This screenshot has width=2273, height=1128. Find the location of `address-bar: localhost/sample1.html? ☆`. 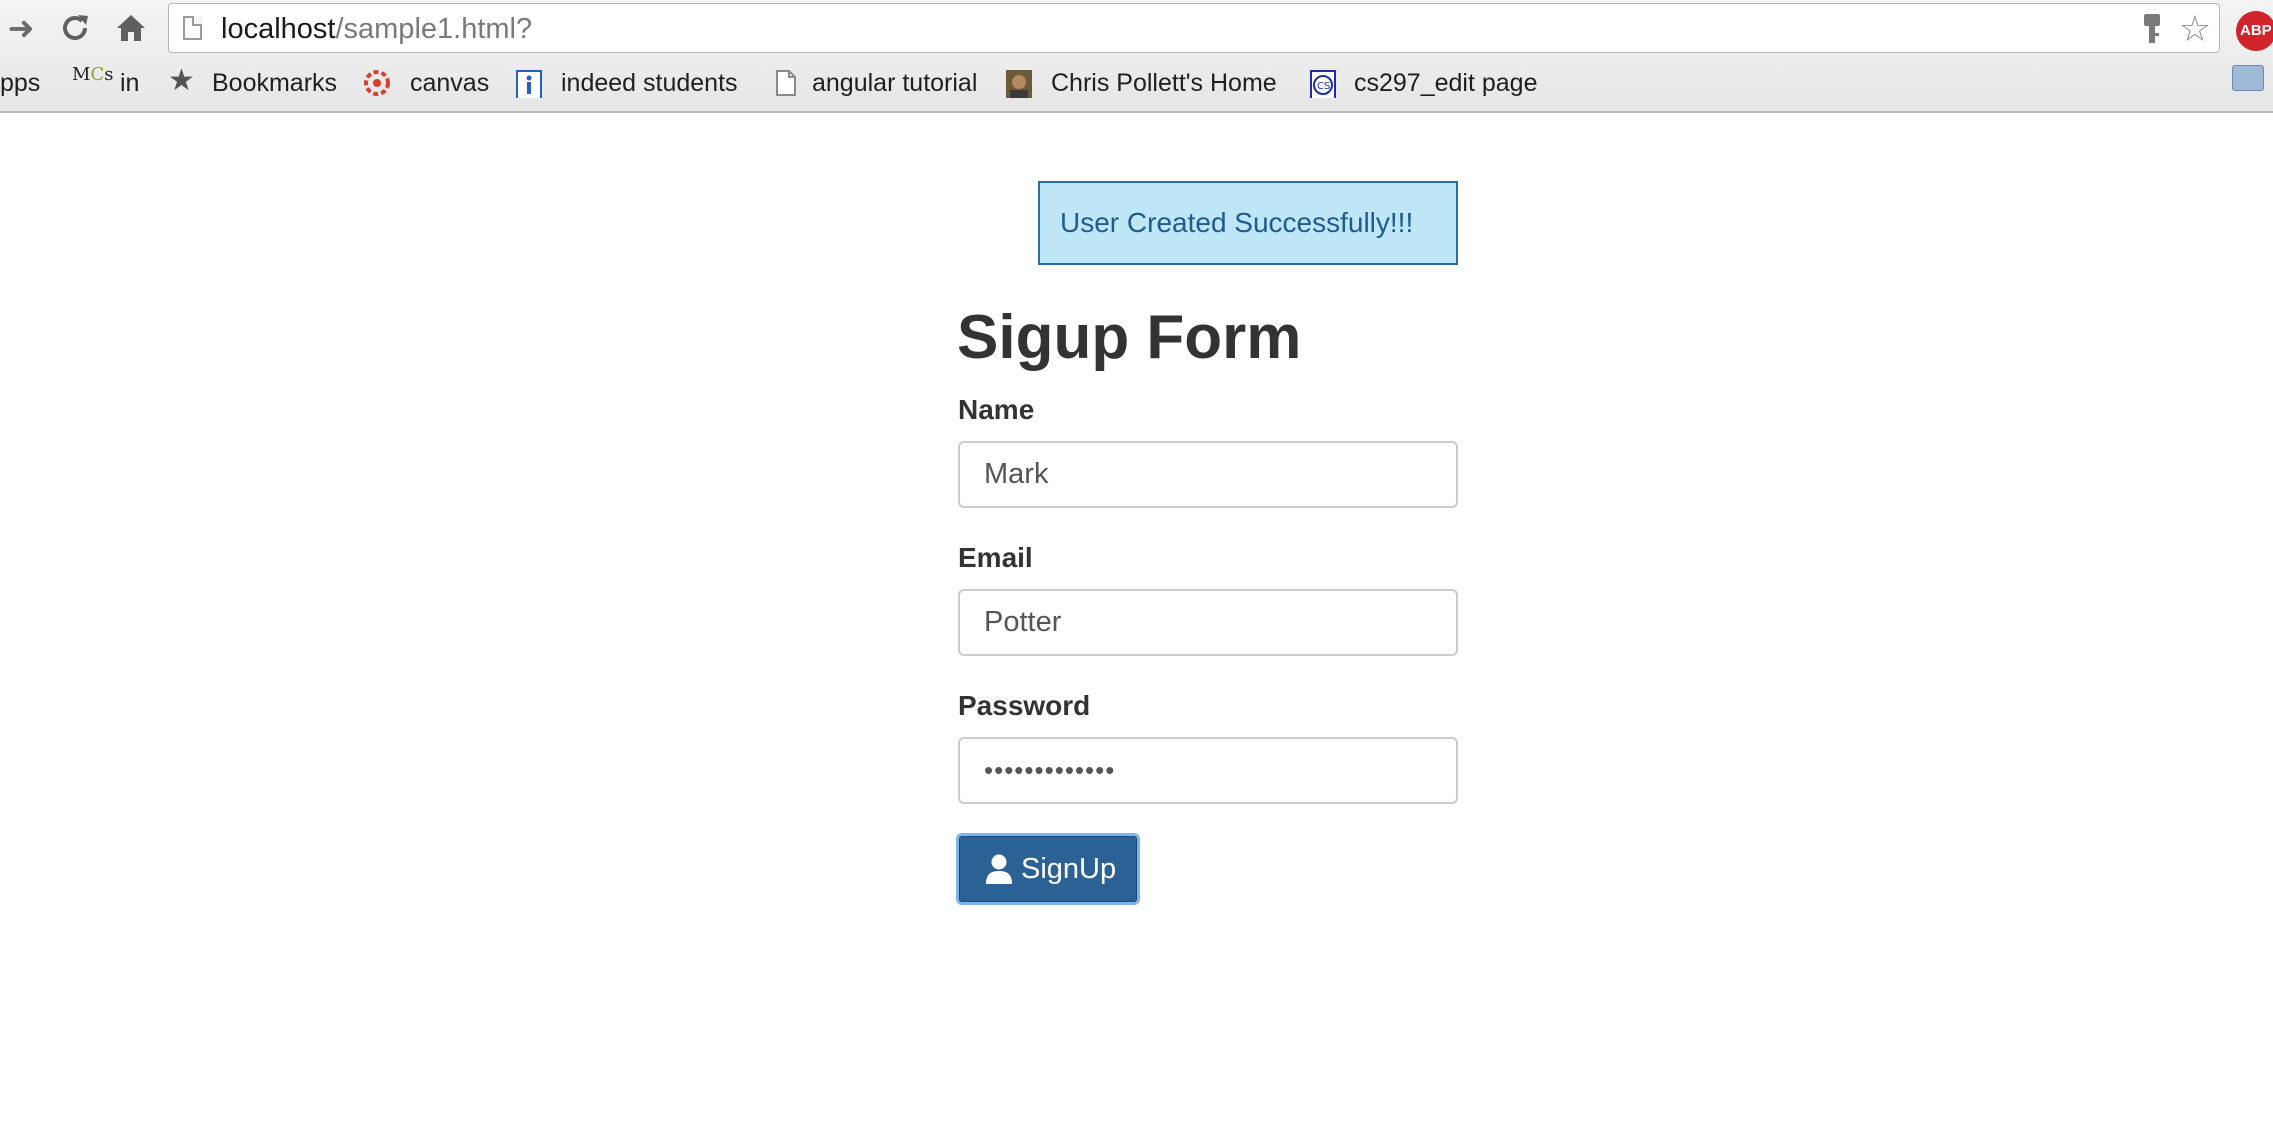

address-bar: localhost/sample1.html? ☆ is located at coordinates (1194, 28).